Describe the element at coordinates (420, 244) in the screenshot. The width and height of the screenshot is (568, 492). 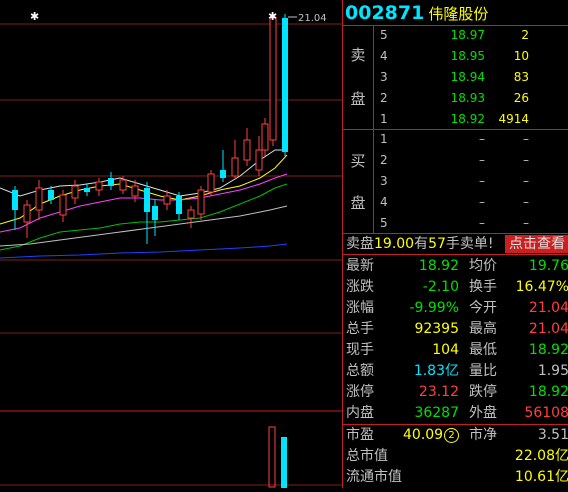
I see `alert-text: 卖盘19.00有57手卖单!` at that location.